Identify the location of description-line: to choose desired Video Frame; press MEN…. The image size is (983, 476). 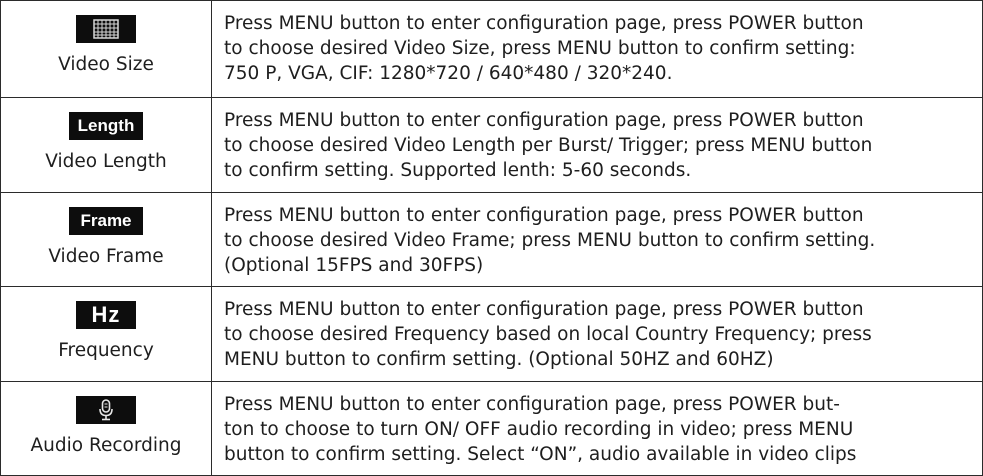
(550, 240).